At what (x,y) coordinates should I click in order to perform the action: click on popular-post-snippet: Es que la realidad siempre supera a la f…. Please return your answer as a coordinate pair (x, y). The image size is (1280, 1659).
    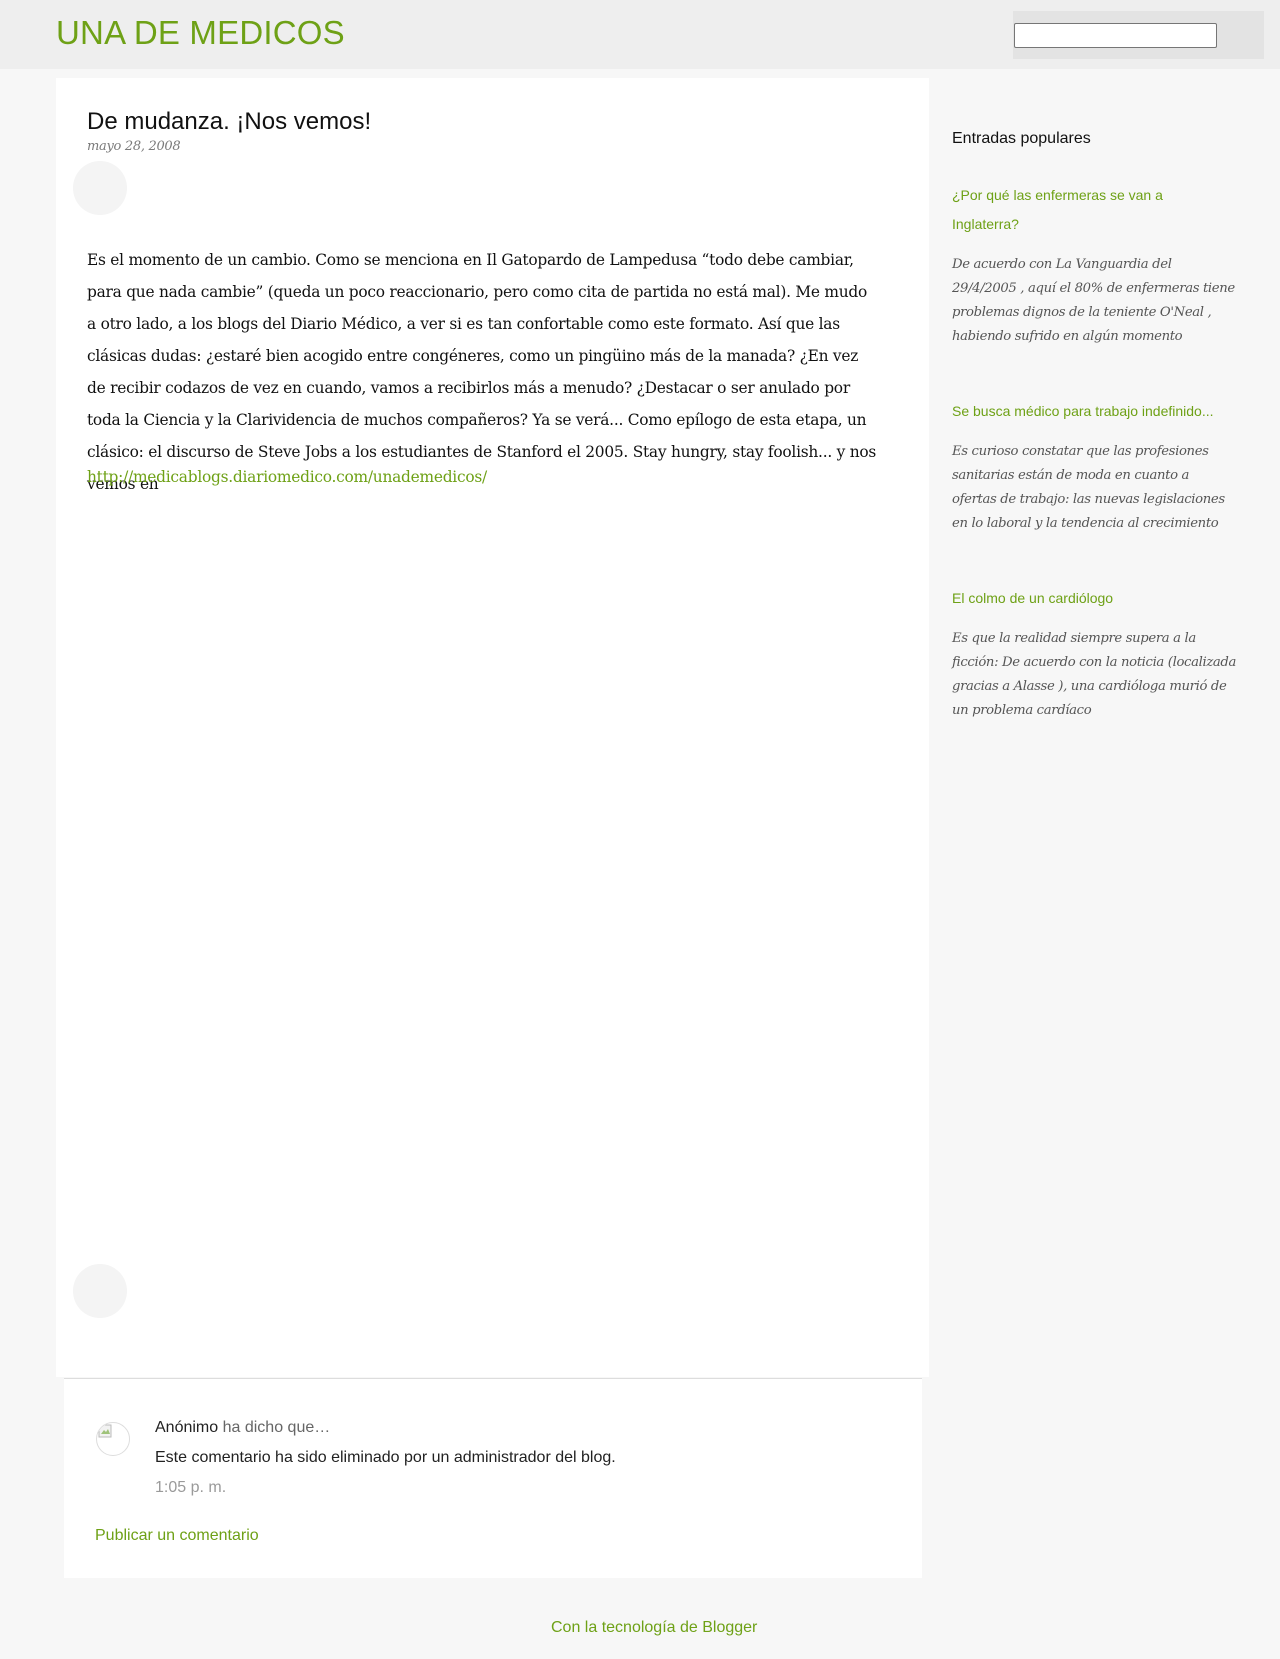
    Looking at the image, I should click on (1094, 674).